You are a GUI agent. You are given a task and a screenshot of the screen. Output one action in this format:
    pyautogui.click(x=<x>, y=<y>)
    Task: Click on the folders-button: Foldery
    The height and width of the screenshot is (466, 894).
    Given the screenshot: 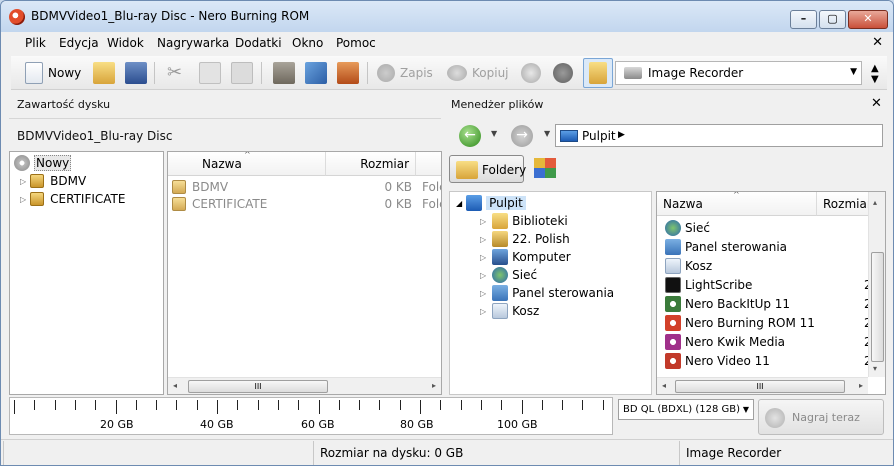 What is the action you would take?
    pyautogui.click(x=487, y=169)
    